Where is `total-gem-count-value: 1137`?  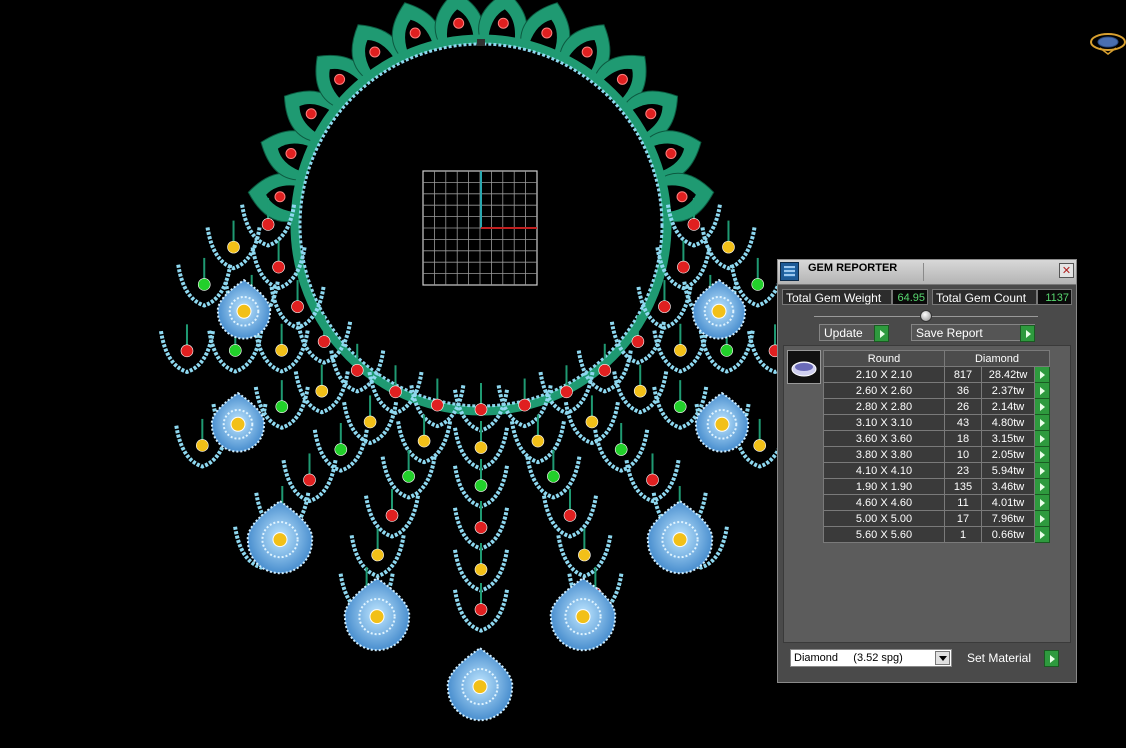 total-gem-count-value: 1137 is located at coordinates (1054, 297).